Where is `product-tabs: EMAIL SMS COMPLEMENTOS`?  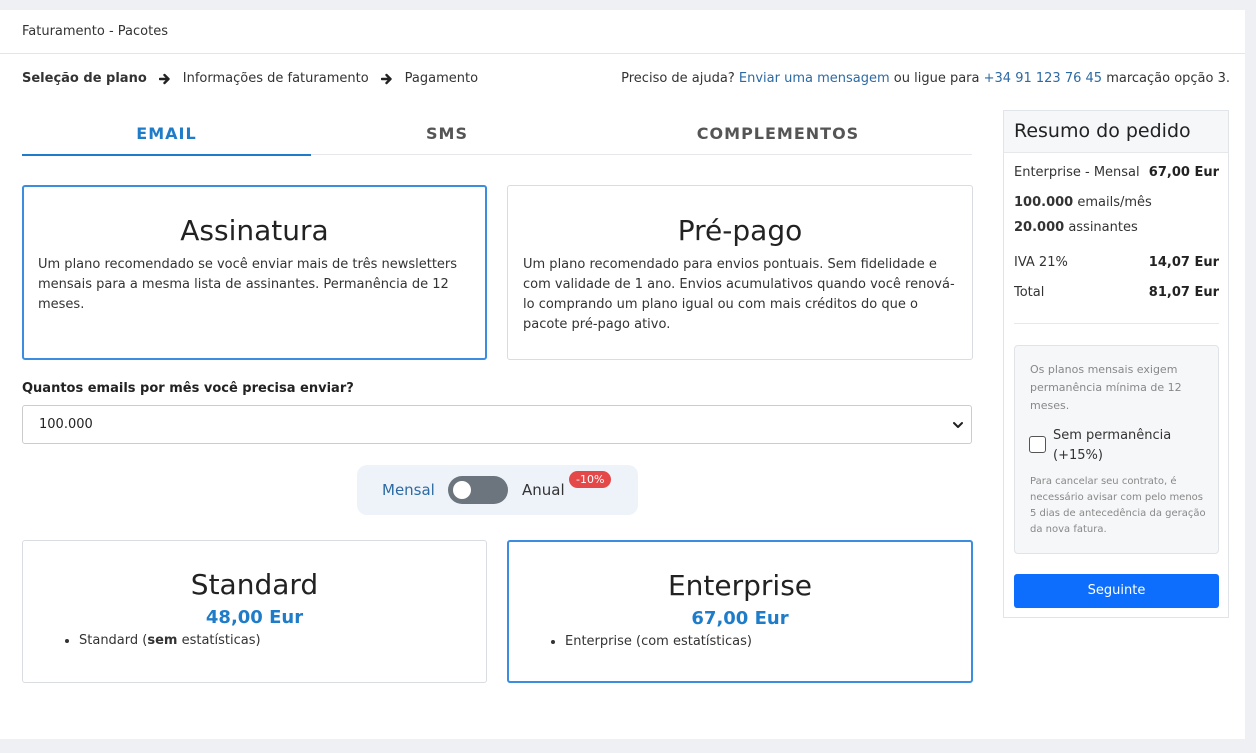
product-tabs: EMAIL SMS COMPLEMENTOS is located at coordinates (497, 139).